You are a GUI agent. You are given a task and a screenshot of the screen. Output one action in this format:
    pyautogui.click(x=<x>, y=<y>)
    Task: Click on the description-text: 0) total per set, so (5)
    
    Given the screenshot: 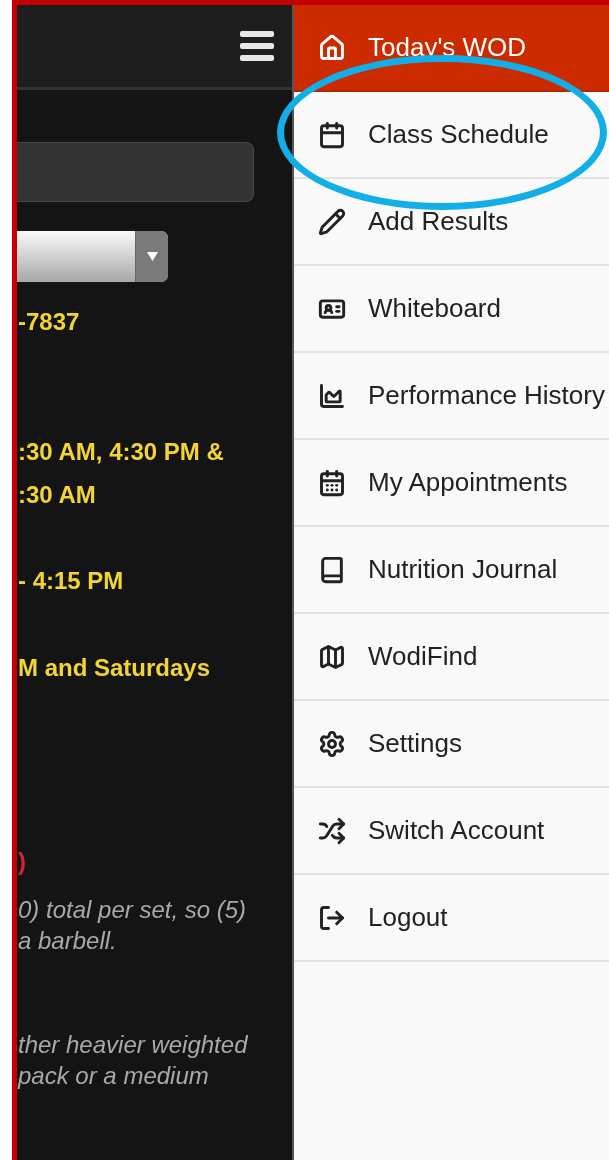 What is the action you would take?
    pyautogui.click(x=132, y=910)
    